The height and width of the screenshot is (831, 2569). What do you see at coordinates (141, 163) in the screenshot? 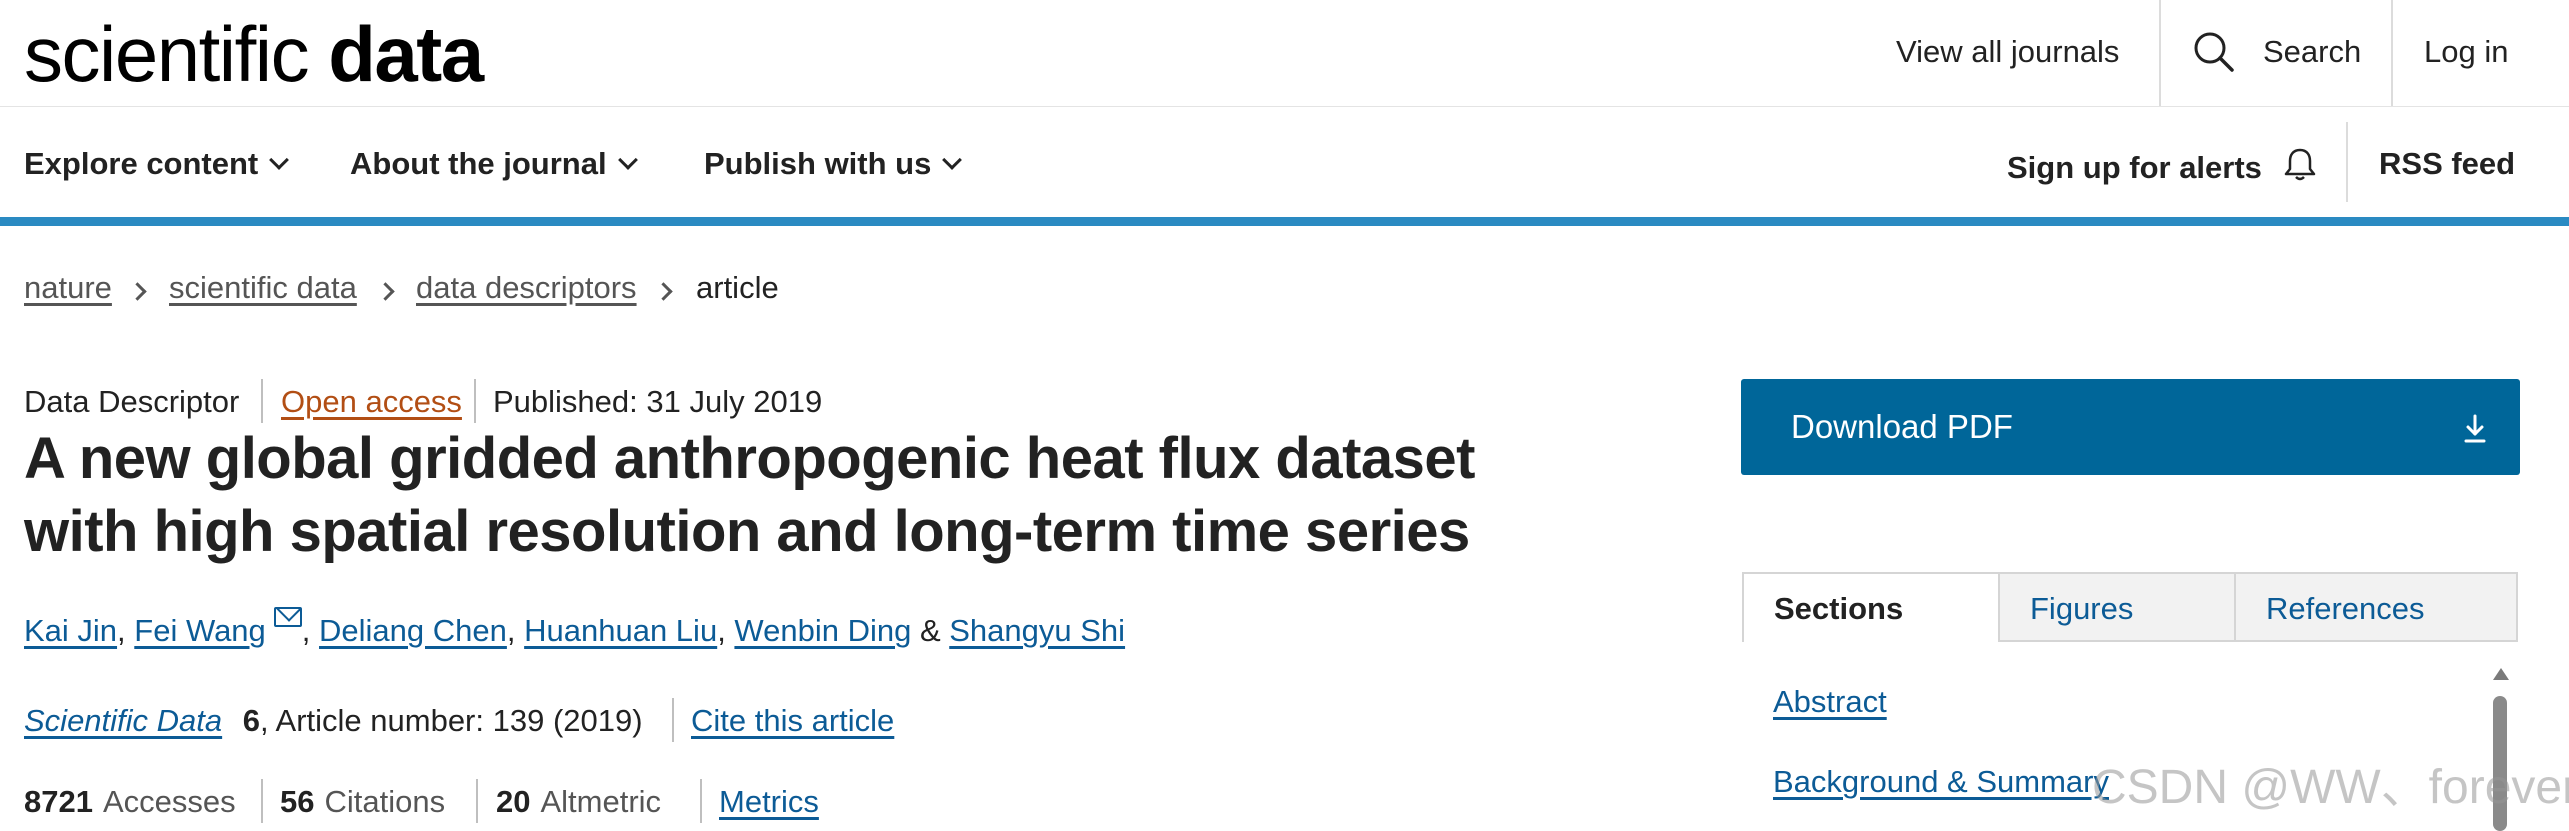
I see `nav-explore-label: Explore content` at bounding box center [141, 163].